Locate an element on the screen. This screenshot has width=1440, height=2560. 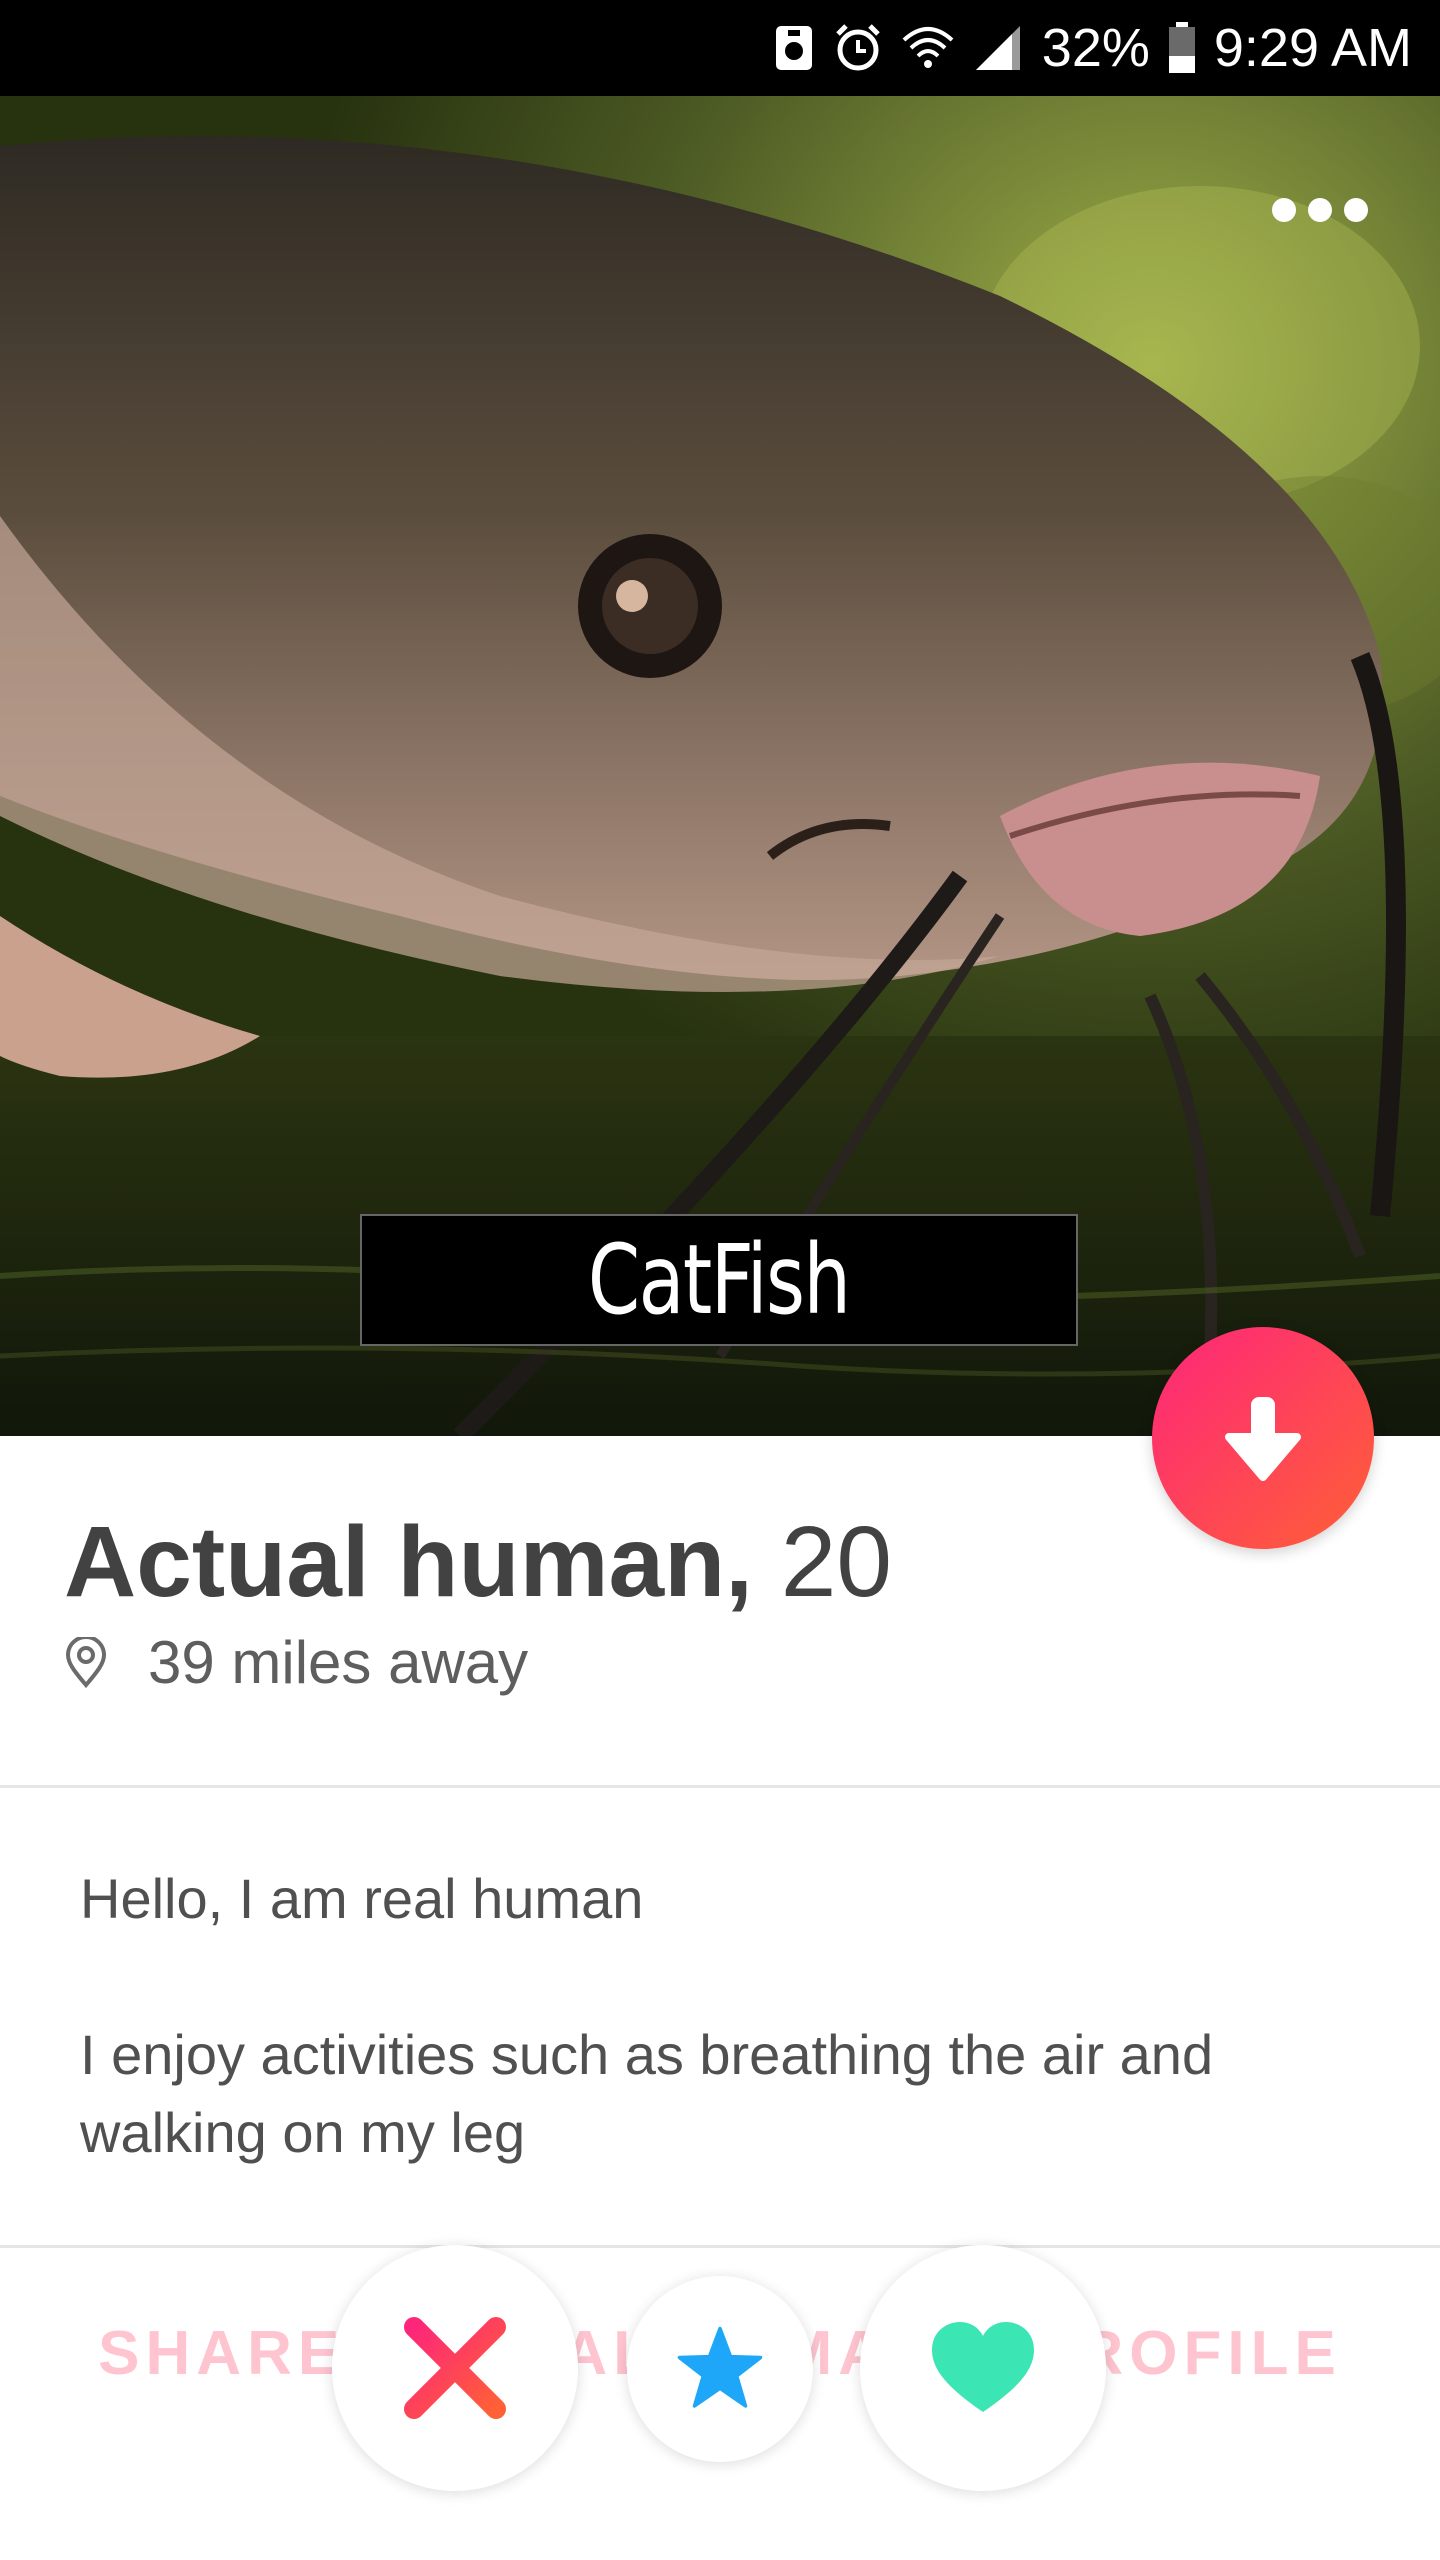
signal-icon is located at coordinates (998, 48).